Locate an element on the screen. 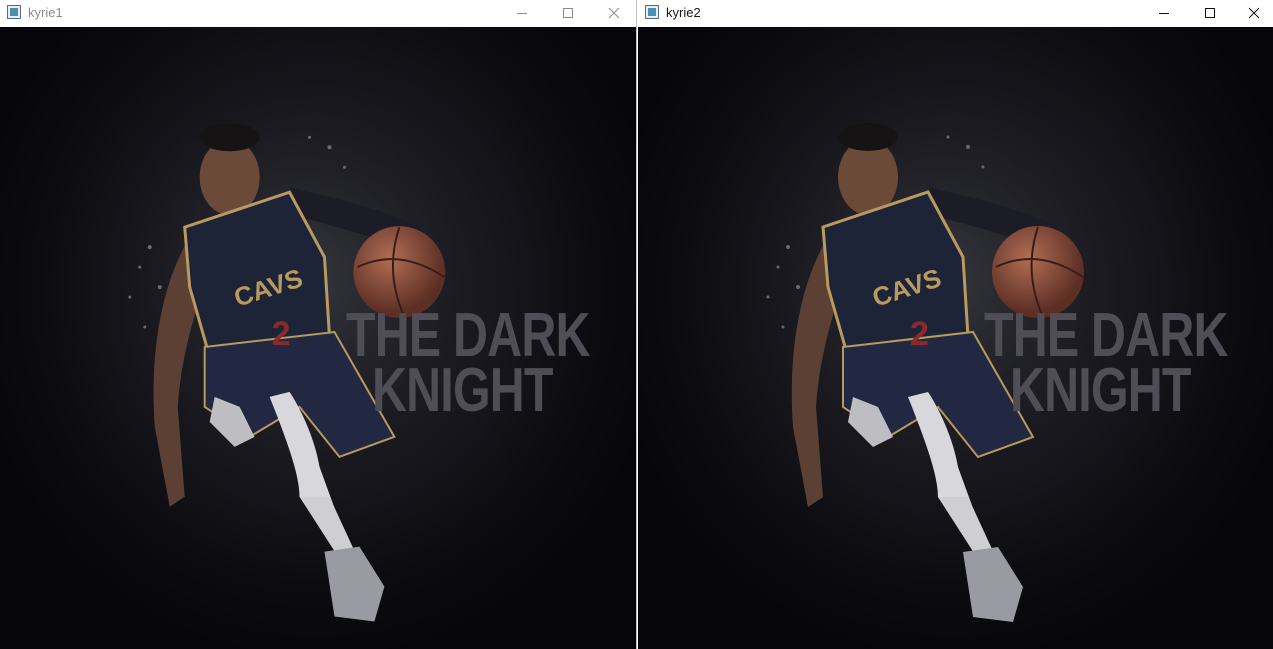 The height and width of the screenshot is (649, 1273). window-title: kyrie1 is located at coordinates (45, 12).